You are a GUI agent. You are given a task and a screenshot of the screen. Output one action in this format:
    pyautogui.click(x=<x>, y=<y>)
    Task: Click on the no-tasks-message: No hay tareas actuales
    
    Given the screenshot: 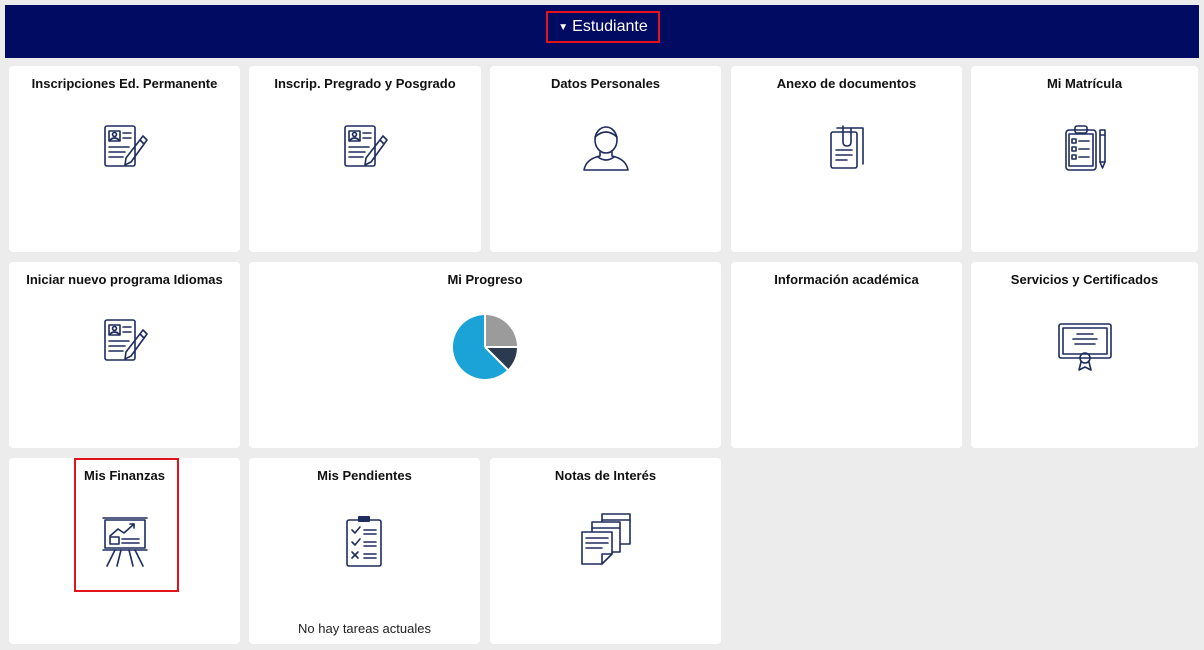 What is the action you would take?
    pyautogui.click(x=364, y=628)
    